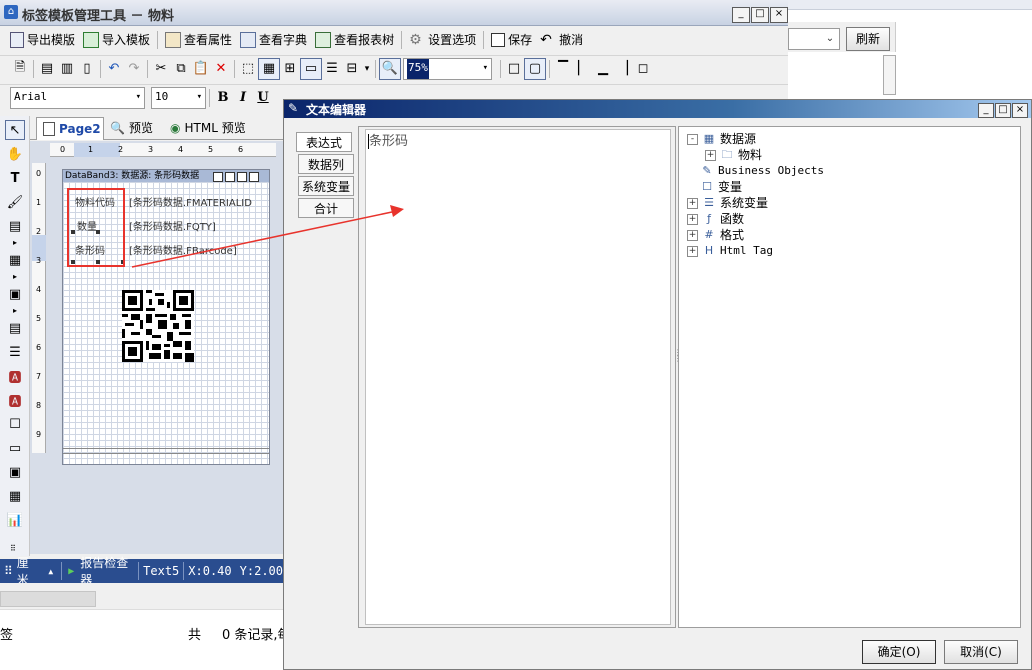  What do you see at coordinates (67, 69) in the screenshot?
I see `delete-page-icon: ▥` at bounding box center [67, 69].